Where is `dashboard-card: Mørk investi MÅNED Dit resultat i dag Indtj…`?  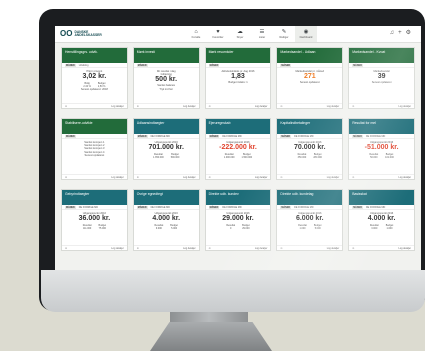
dashboard-card: Mørk investi MÅNED Dit resultat i dag Indtj… is located at coordinates (166, 78).